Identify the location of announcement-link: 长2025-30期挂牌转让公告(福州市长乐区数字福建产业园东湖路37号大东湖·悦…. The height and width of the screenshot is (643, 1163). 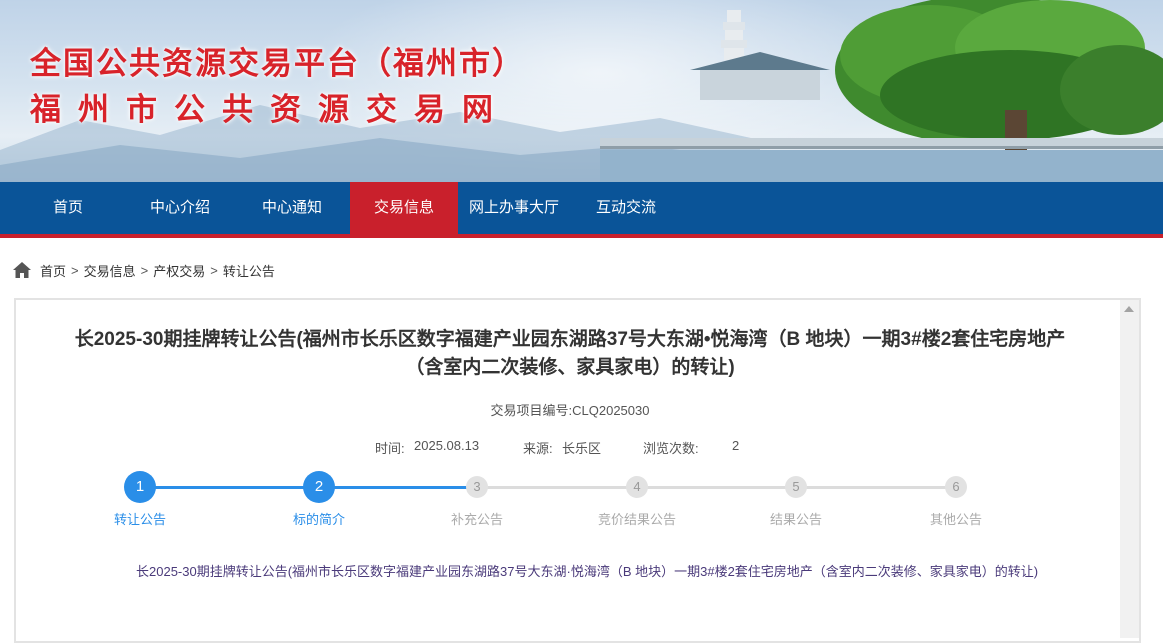
(627, 570).